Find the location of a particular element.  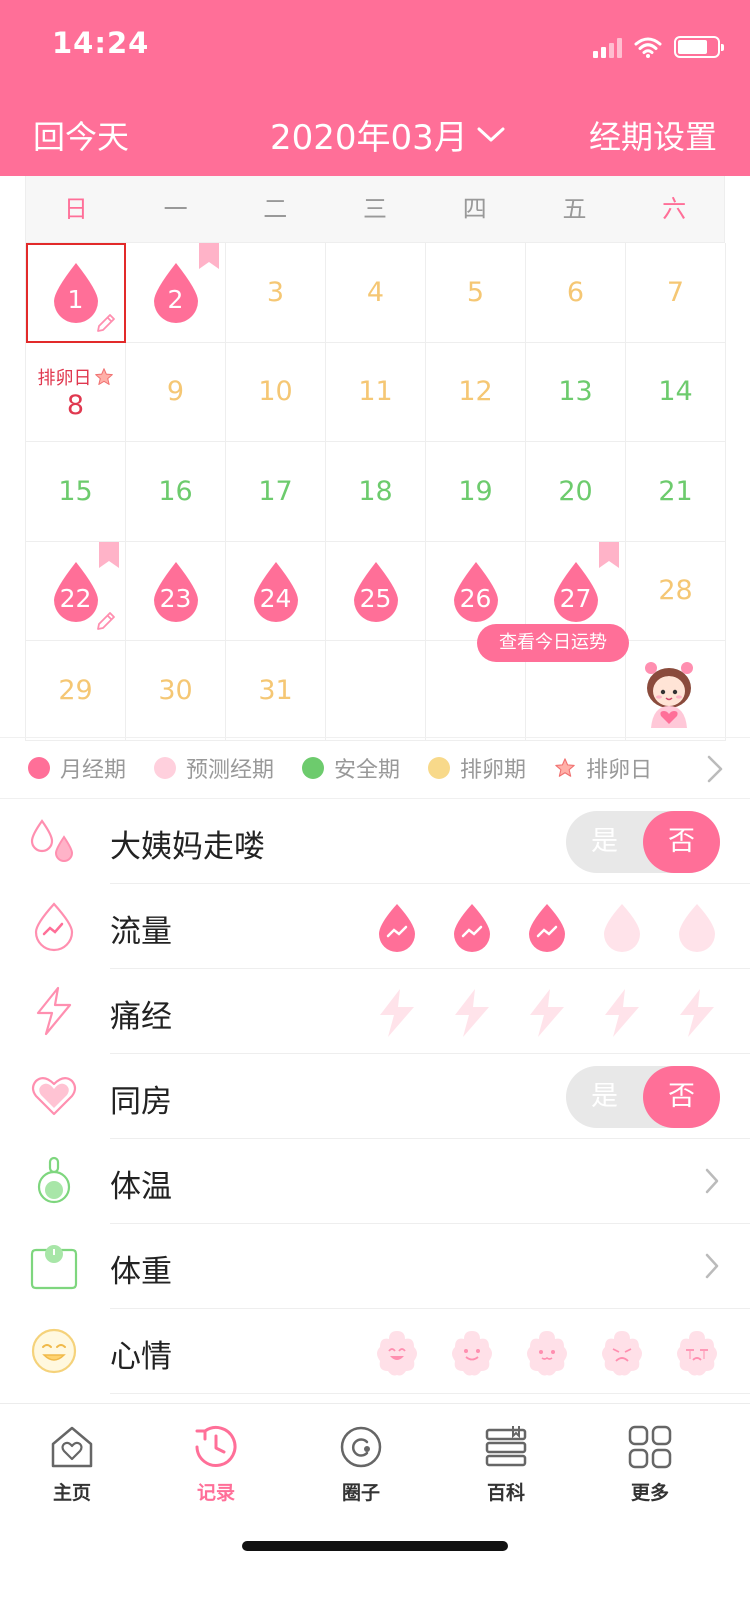

calendar-day: 排卵日 8 is located at coordinates (76, 392).